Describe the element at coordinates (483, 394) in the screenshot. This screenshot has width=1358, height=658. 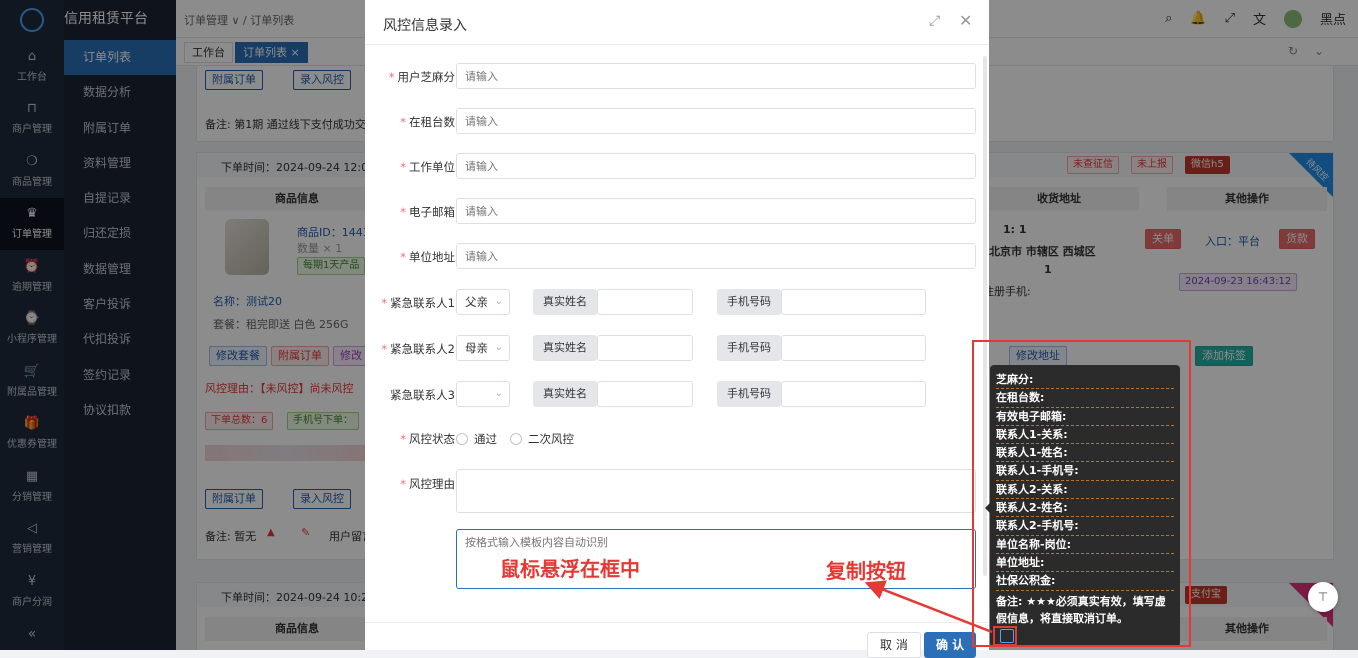
I see `relation-select: ⌄` at that location.